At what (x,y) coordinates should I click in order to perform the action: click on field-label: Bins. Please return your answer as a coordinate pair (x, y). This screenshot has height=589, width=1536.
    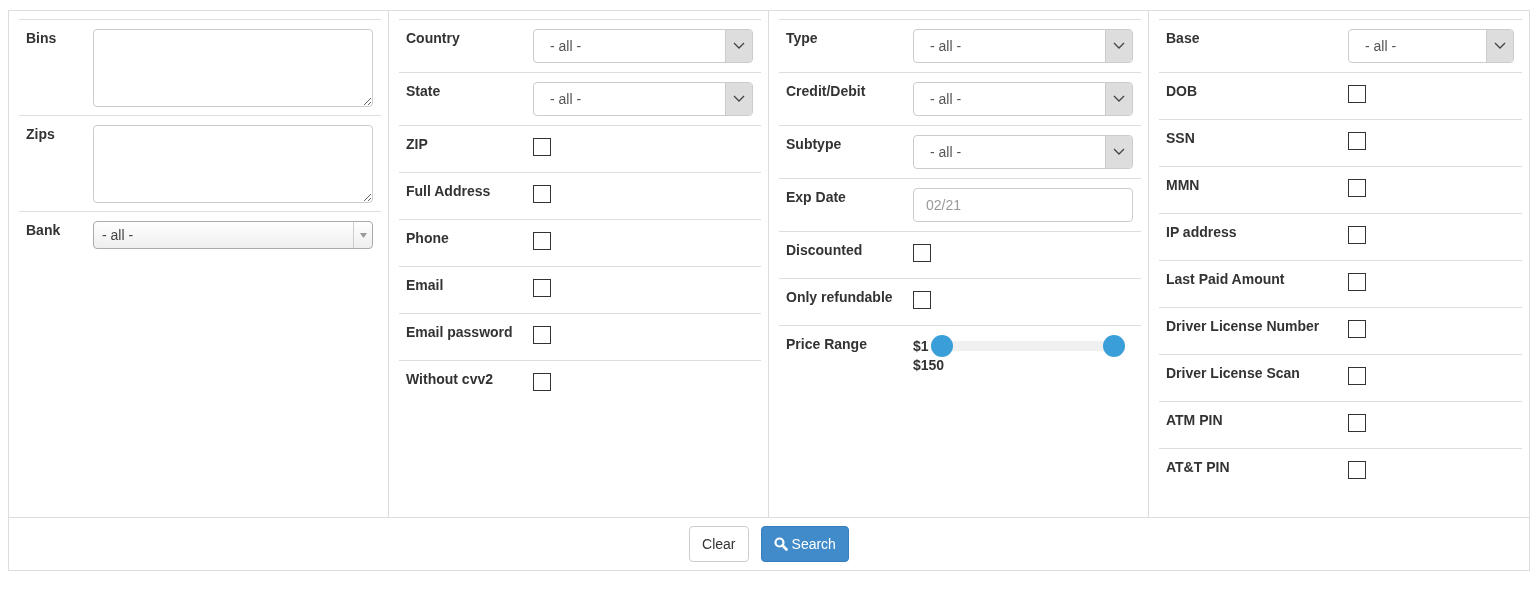
    Looking at the image, I should click on (42, 38).